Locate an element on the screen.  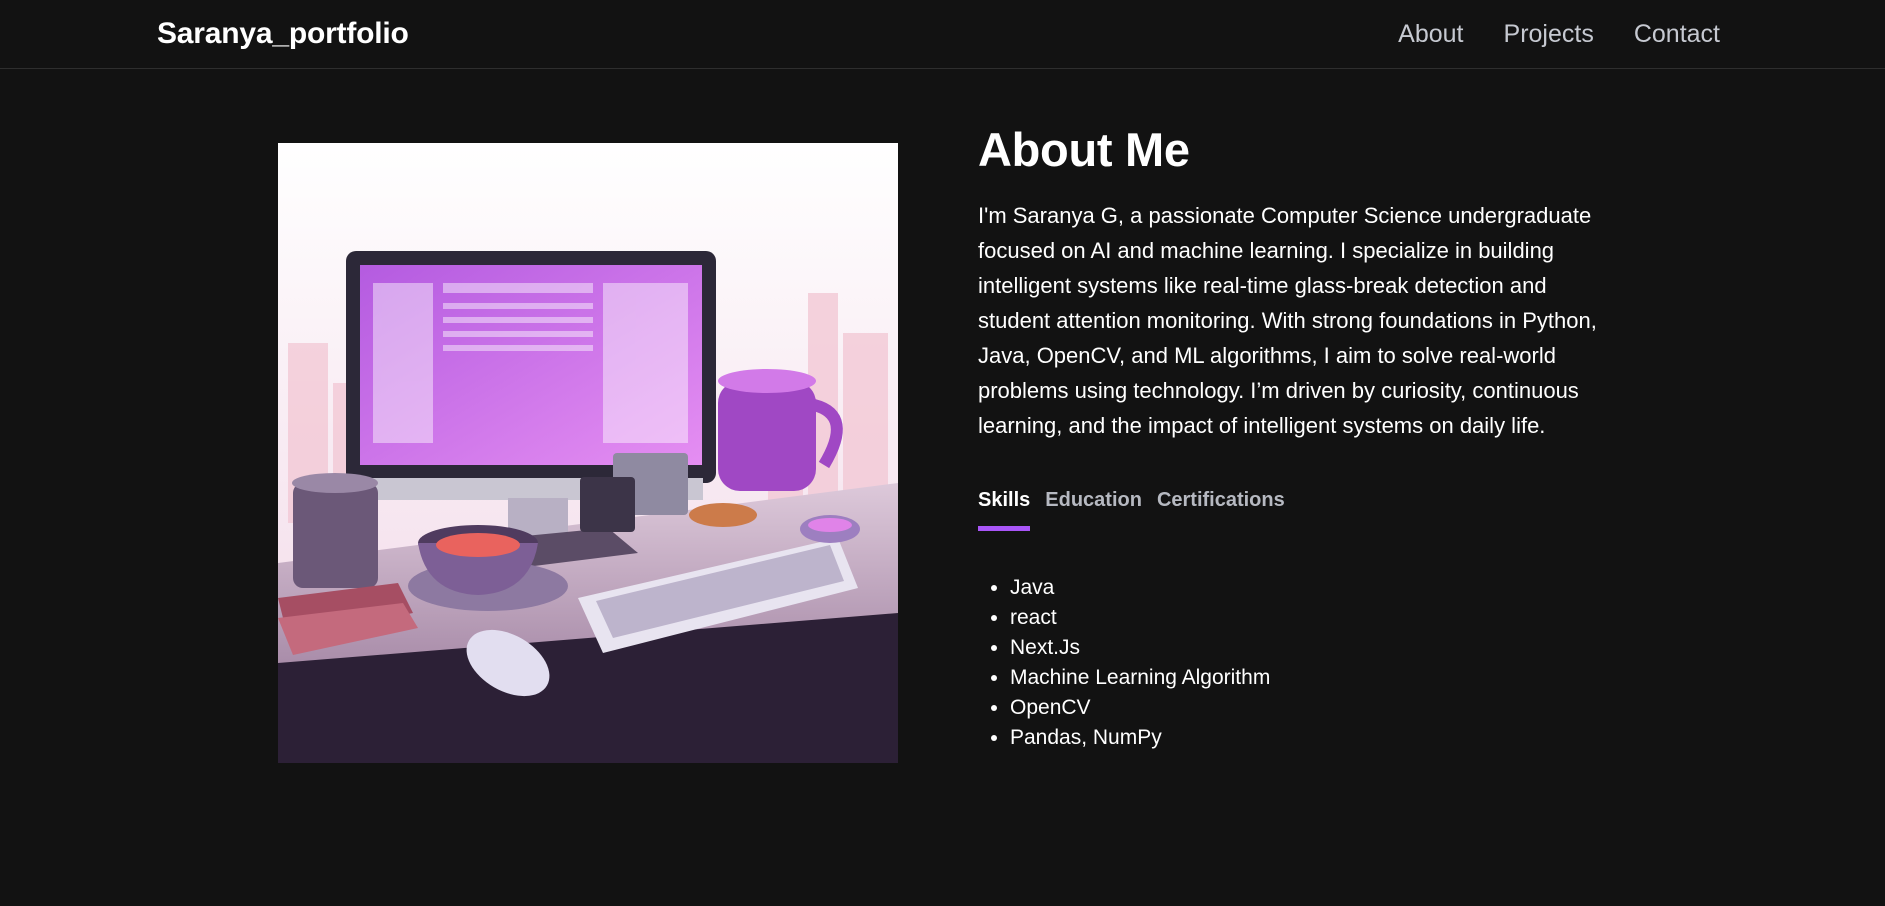
nav-link-about: About is located at coordinates (1430, 34).